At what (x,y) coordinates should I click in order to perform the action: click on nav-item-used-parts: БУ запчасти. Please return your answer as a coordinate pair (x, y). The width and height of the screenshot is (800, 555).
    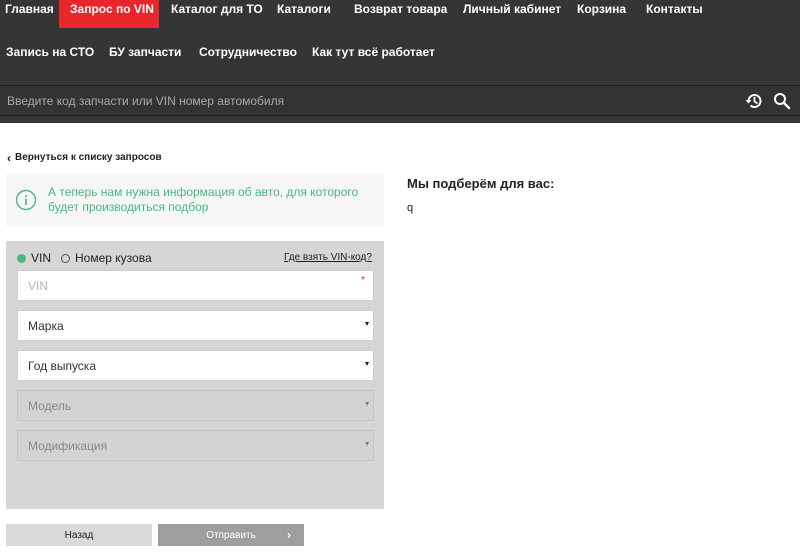
    Looking at the image, I should click on (142, 52).